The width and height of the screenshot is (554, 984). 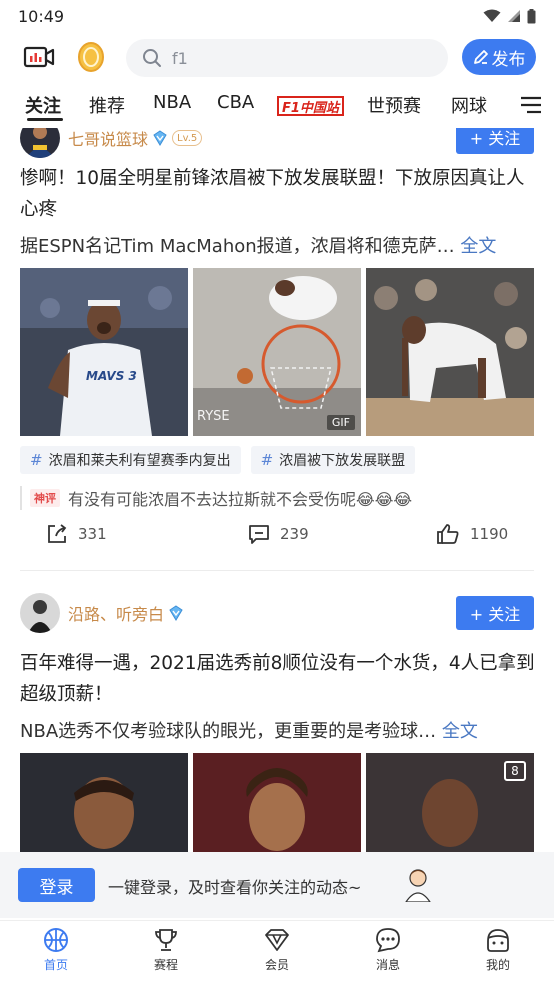 What do you see at coordinates (514, 16) in the screenshot?
I see `signal-icon` at bounding box center [514, 16].